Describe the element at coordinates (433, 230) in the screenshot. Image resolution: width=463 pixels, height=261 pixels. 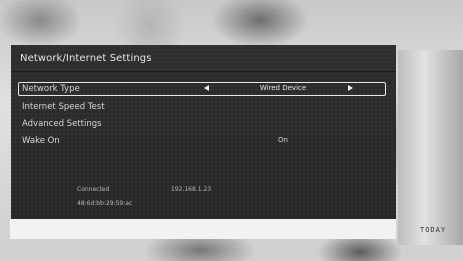
I see `background-sign-text: TODAY` at that location.